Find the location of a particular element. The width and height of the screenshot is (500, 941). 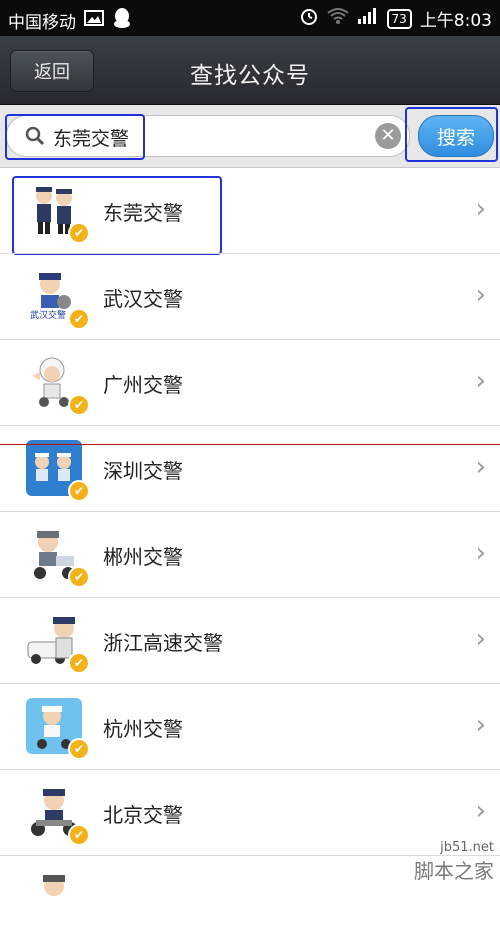

result-name: 杭州交警 is located at coordinates (143, 729).